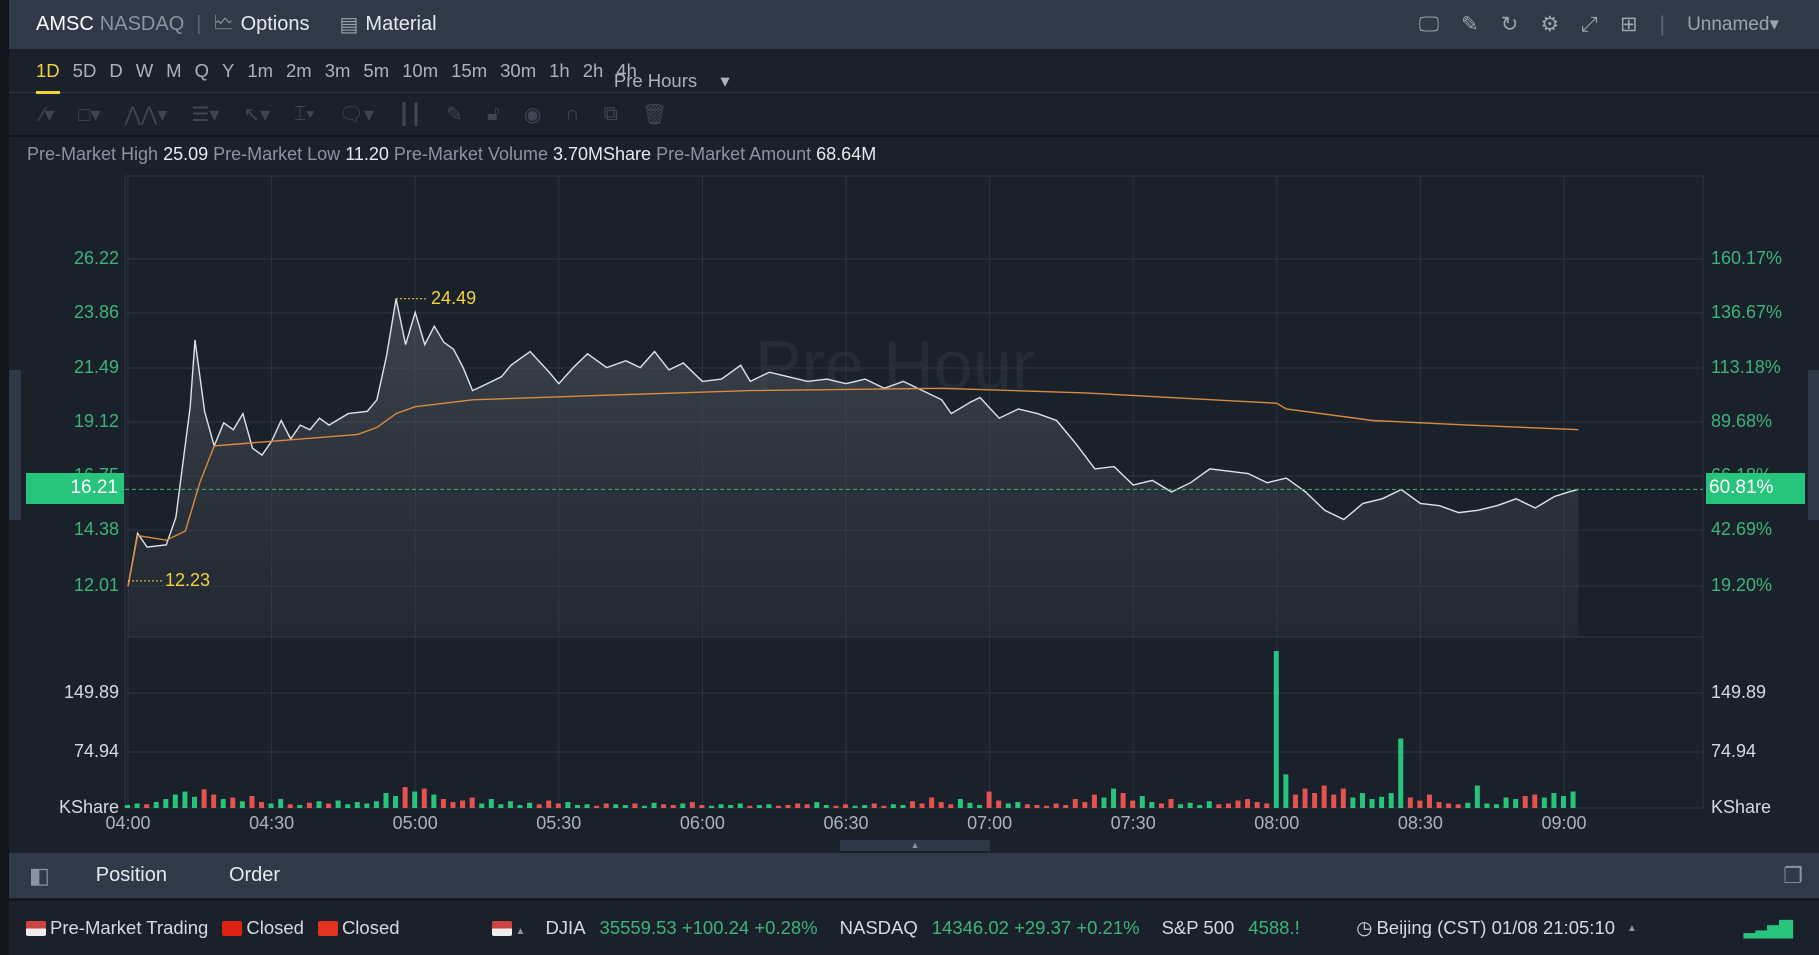 This screenshot has width=1819, height=955. I want to click on percent-tick-label: 19.20%, so click(1742, 585).